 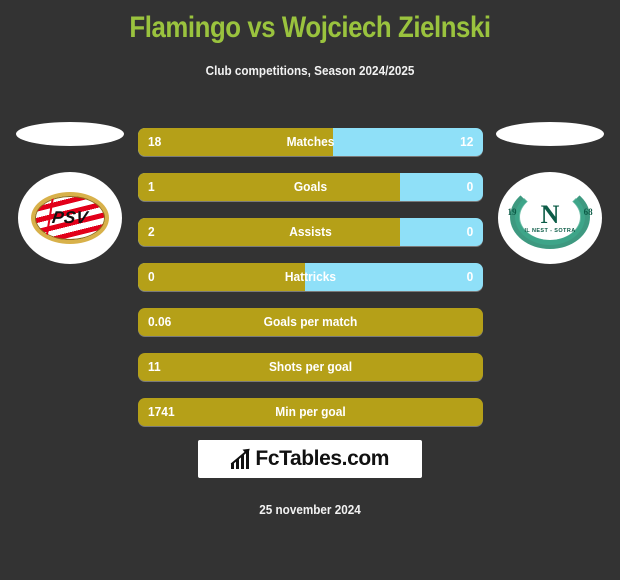 I want to click on brand-name: FcTables.com, so click(x=322, y=458).